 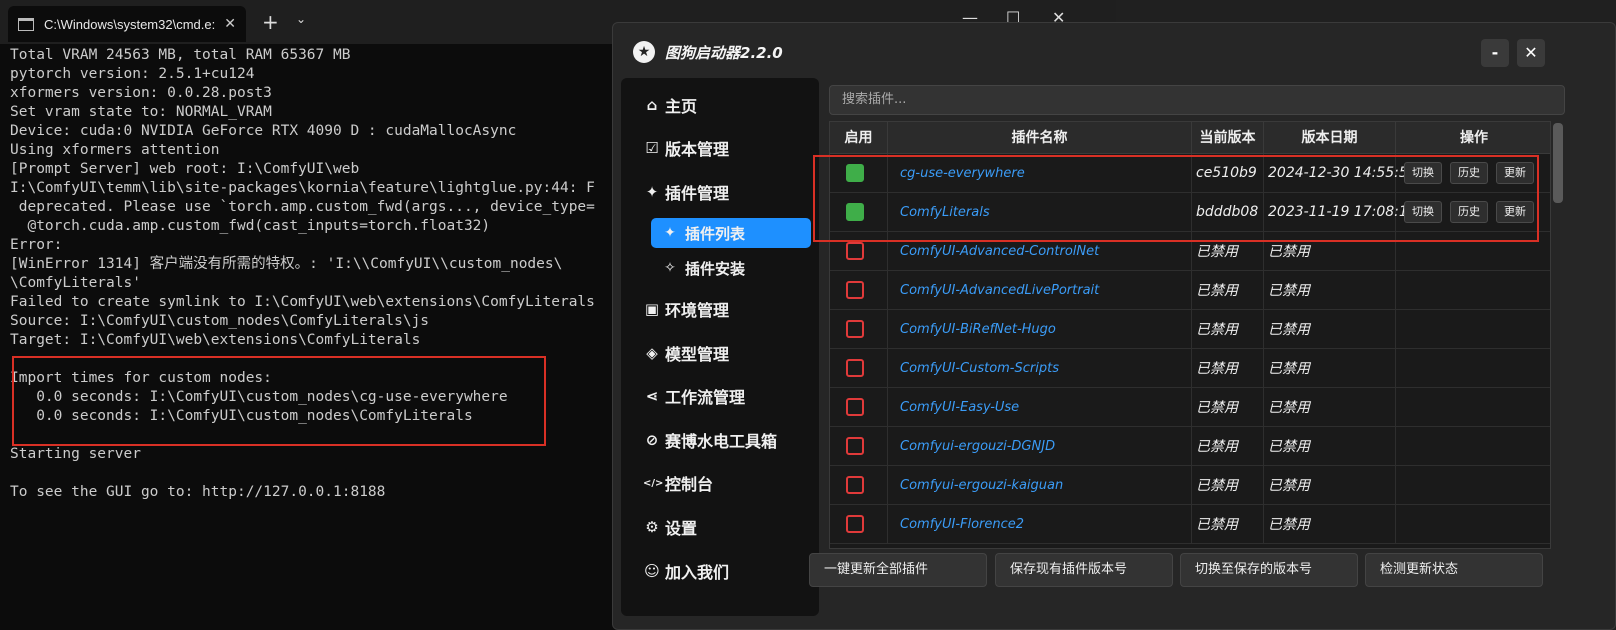 I want to click on workflow-icon: ⋖, so click(x=652, y=396).